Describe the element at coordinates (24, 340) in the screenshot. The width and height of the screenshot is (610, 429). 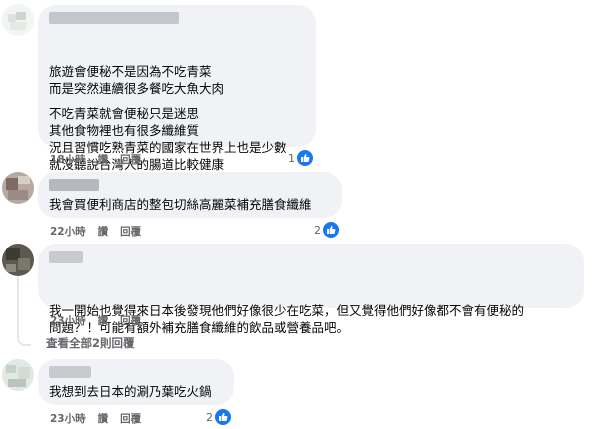
I see `thread-connector` at that location.